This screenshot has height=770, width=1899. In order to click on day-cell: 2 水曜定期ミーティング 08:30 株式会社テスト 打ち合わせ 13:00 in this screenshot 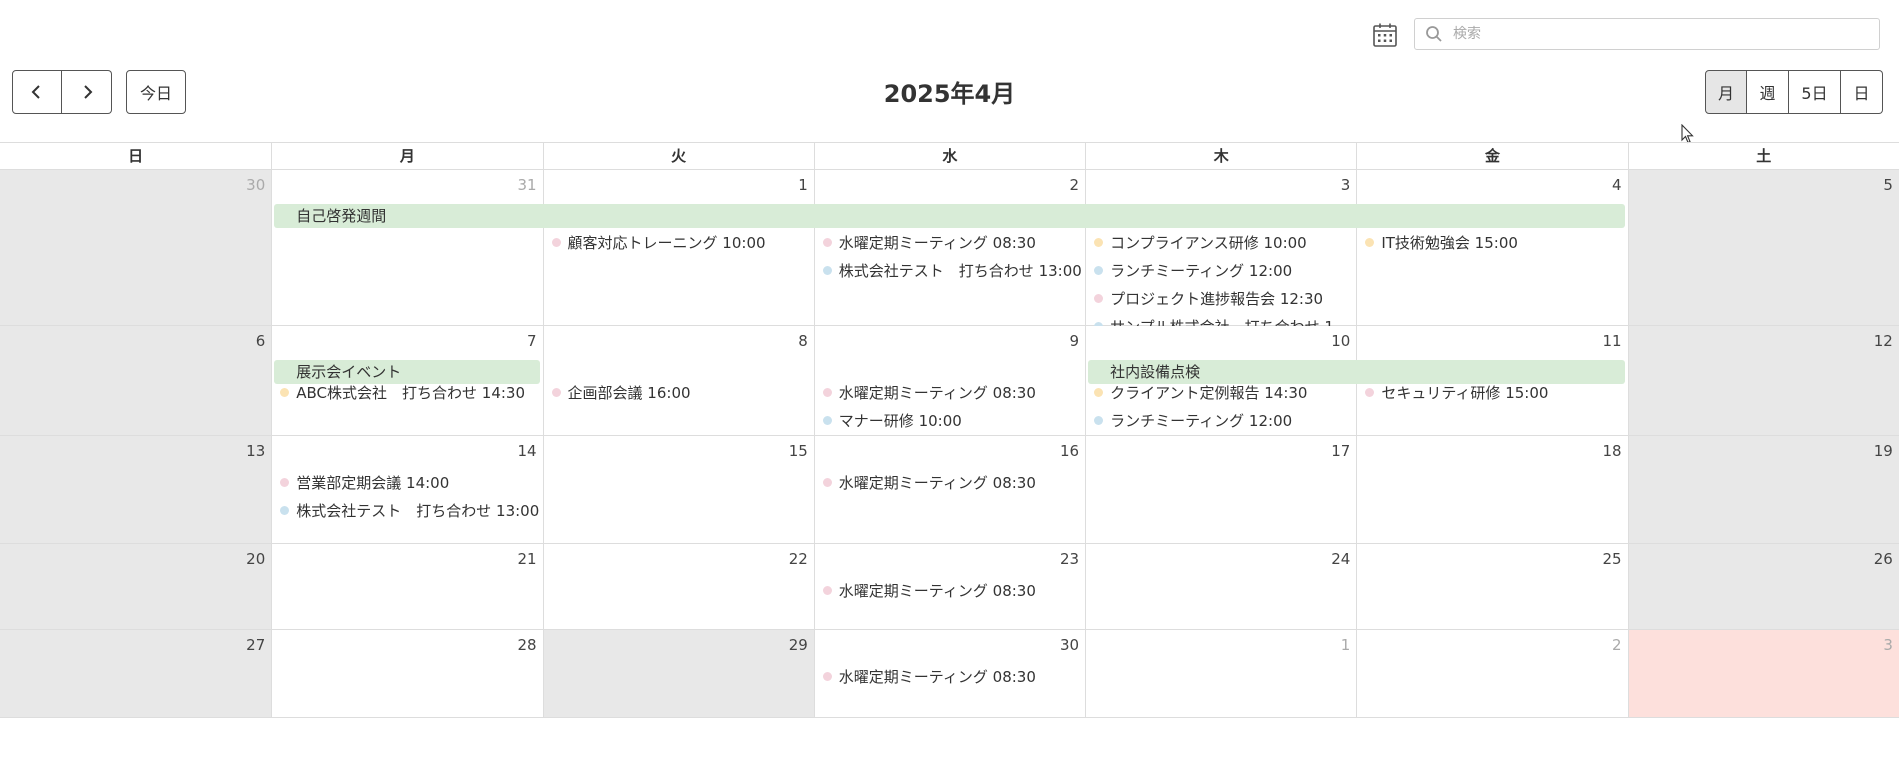, I will do `click(949, 247)`.